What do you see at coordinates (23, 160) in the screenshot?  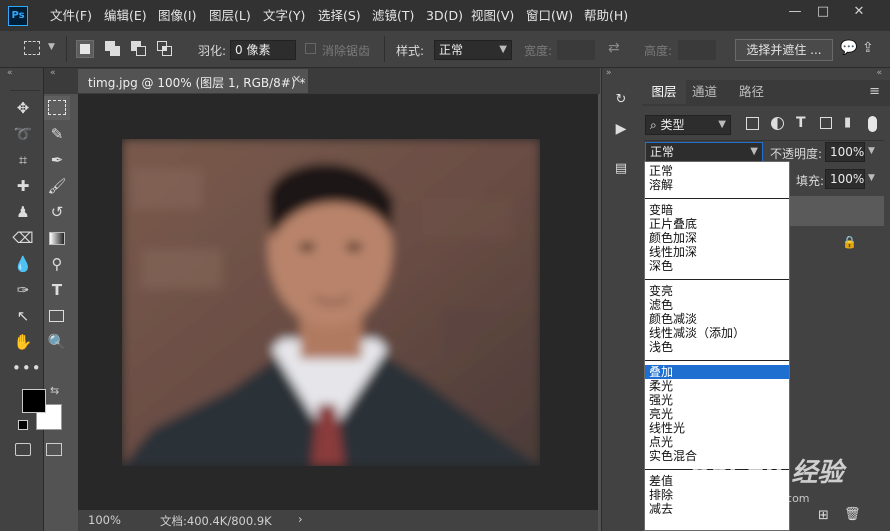 I see `crop-tool-icon: ⌗` at bounding box center [23, 160].